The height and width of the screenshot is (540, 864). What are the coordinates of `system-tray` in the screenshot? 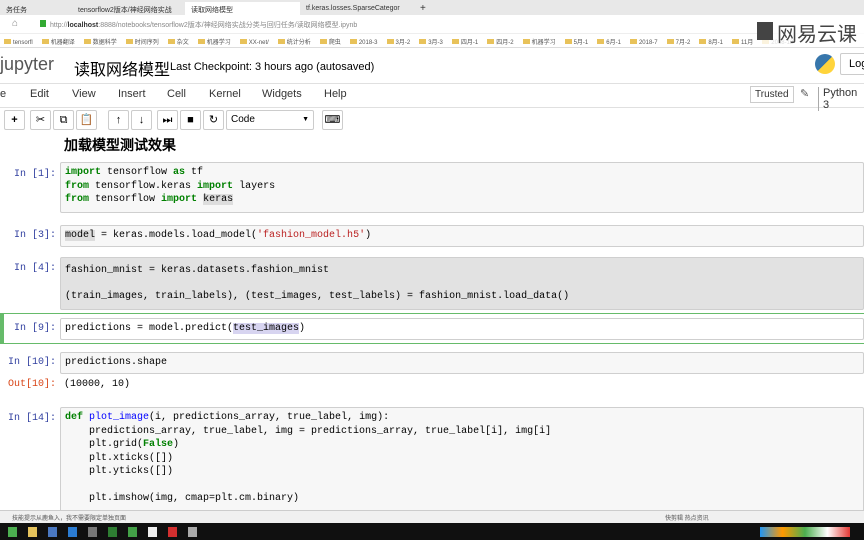 It's located at (805, 532).